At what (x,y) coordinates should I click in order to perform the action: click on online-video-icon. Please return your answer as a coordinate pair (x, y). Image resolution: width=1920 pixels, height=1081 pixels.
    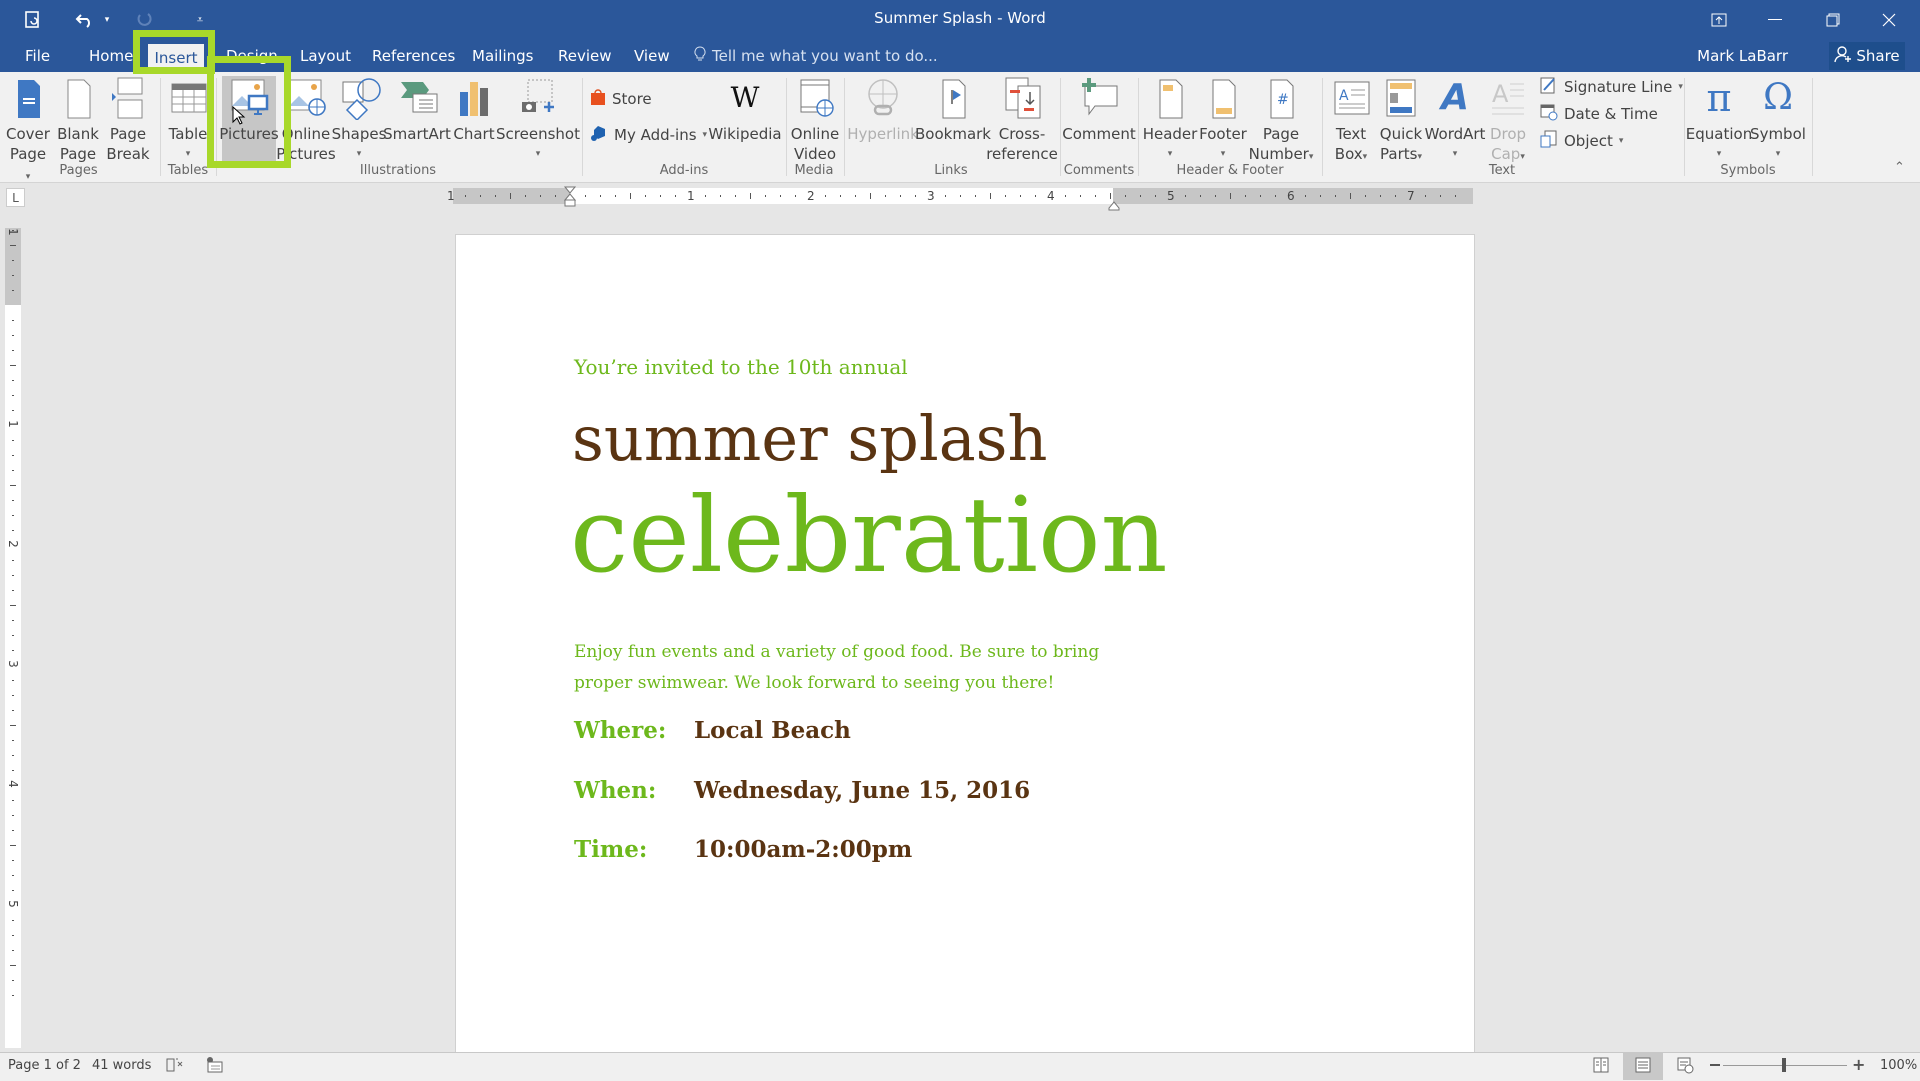
    Looking at the image, I should click on (815, 98).